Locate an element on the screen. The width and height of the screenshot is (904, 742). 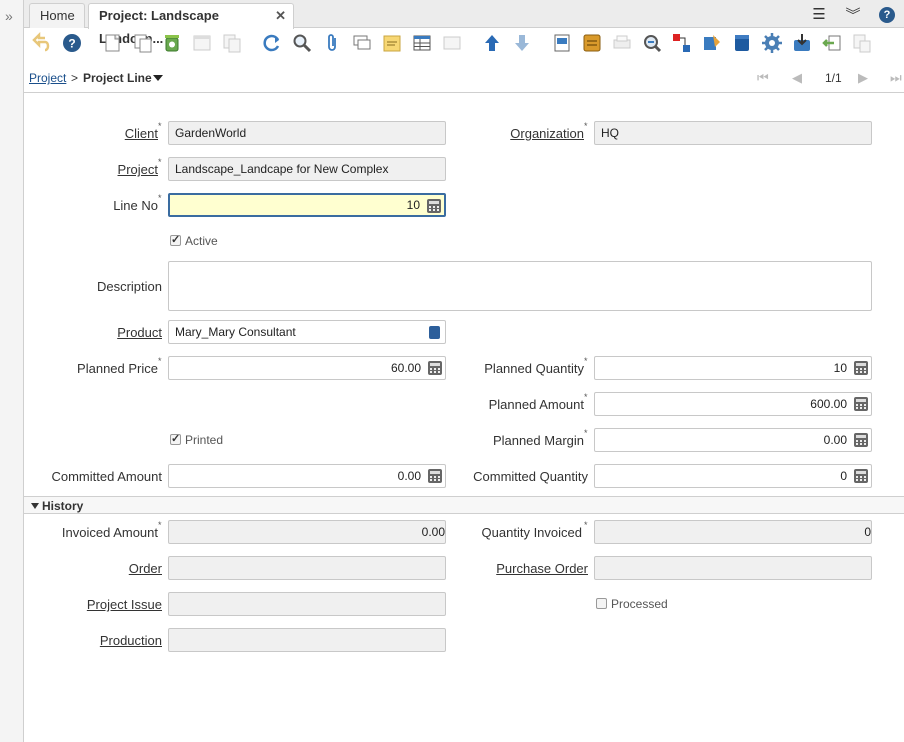
planned-amount-label: Planned Amount is located at coordinates (536, 404).